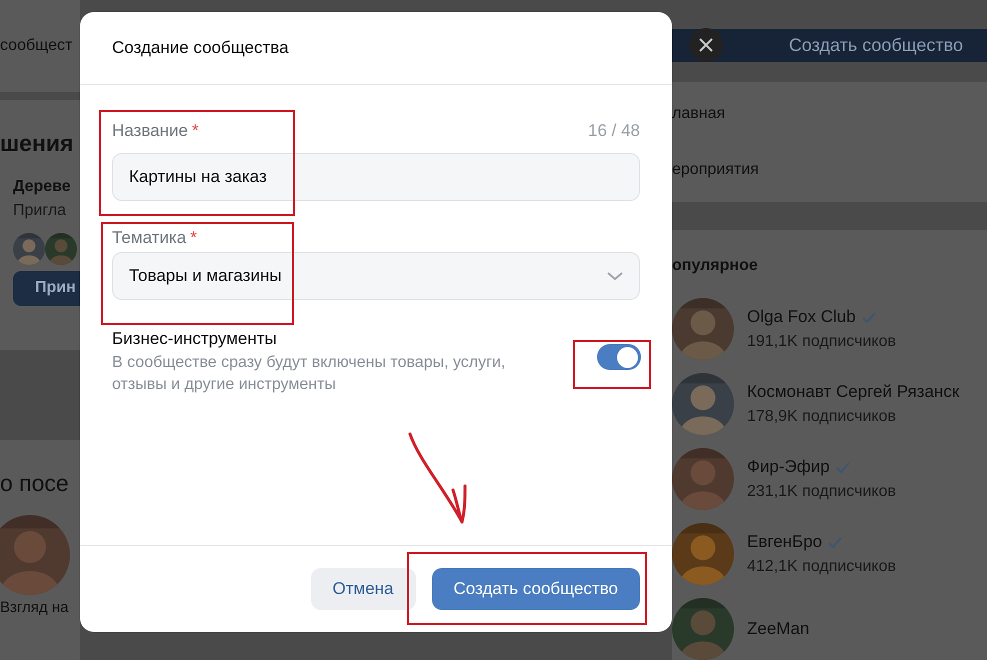 The height and width of the screenshot is (660, 987). What do you see at coordinates (822, 416) in the screenshot?
I see `subscriber-count: 178,9K подписчиков` at bounding box center [822, 416].